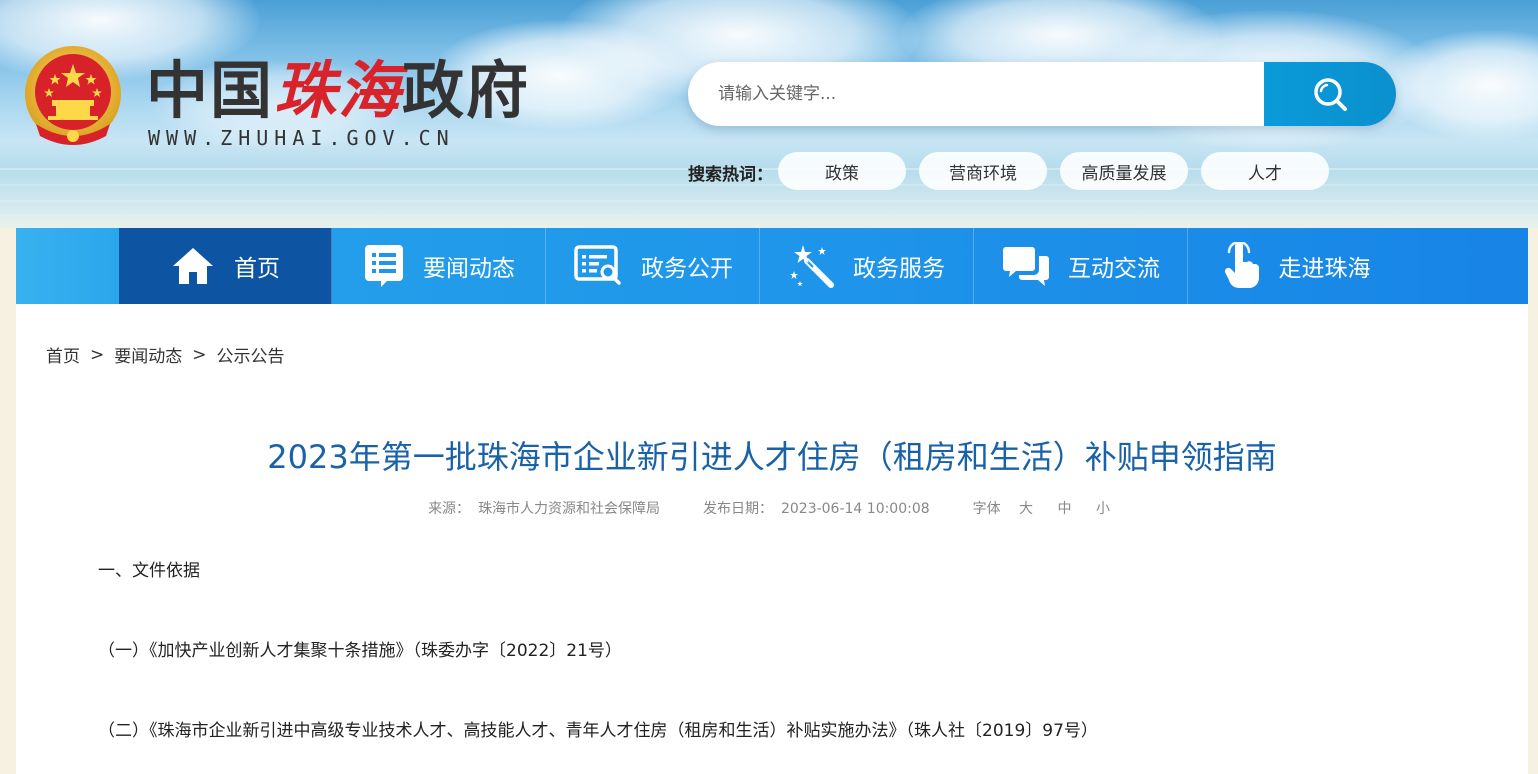  I want to click on nav-item-label: 首页, so click(257, 269).